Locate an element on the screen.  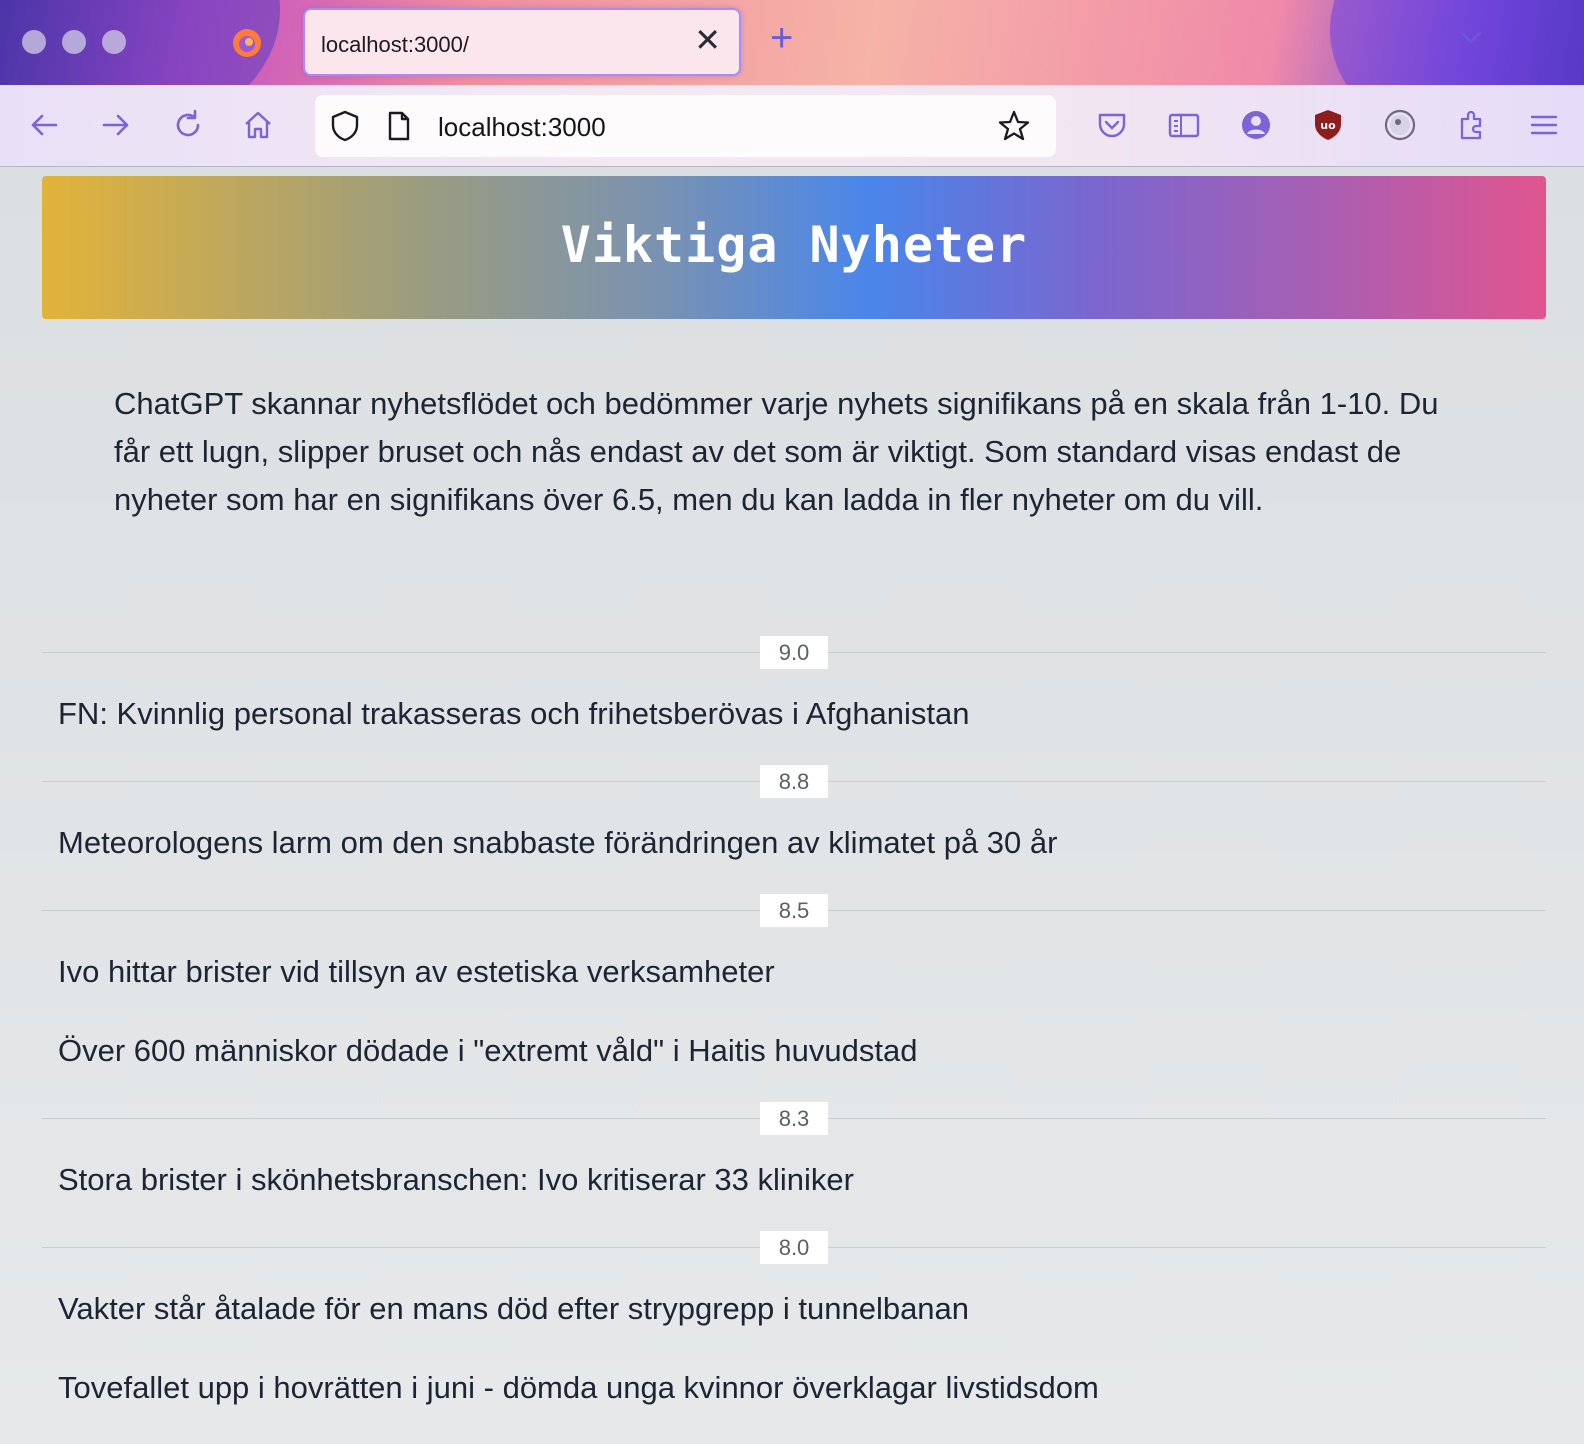
bookmark-star-icon is located at coordinates (1014, 126).